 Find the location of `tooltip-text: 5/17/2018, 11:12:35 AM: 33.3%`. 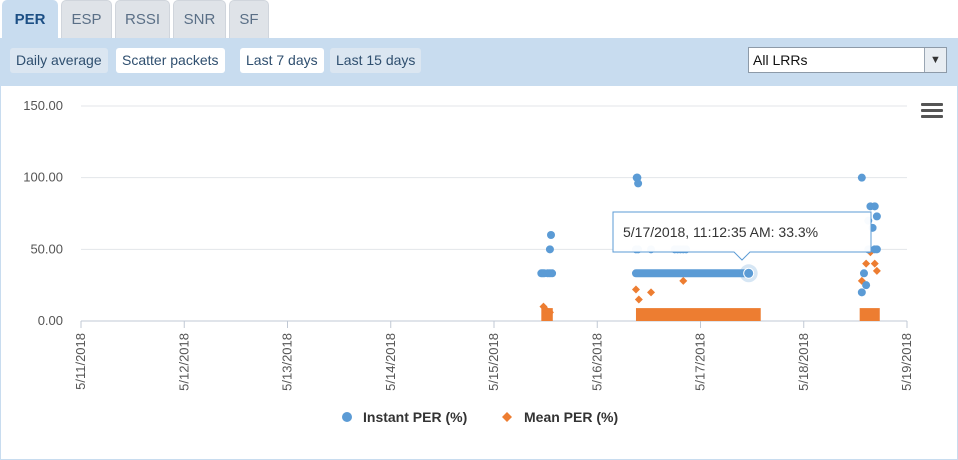

tooltip-text: 5/17/2018, 11:12:35 AM: 33.3% is located at coordinates (720, 232).